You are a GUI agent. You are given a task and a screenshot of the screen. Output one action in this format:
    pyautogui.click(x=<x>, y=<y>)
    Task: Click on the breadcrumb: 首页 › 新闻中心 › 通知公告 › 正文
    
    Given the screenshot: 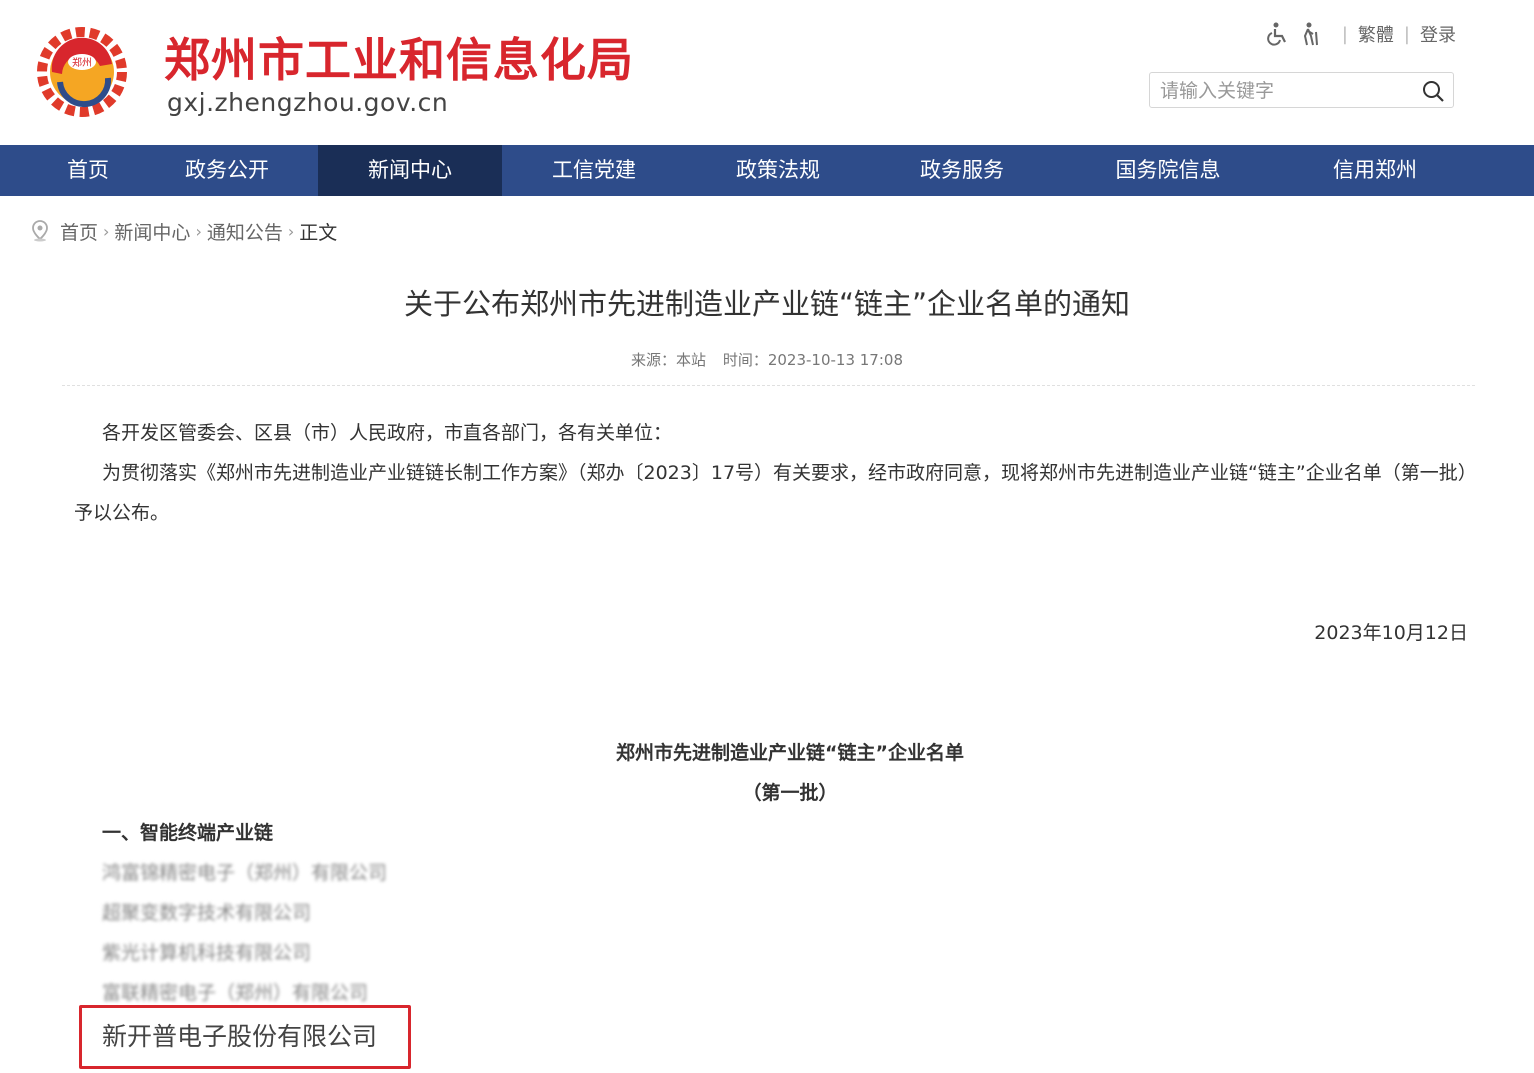 What is the action you would take?
    pyautogui.click(x=183, y=231)
    